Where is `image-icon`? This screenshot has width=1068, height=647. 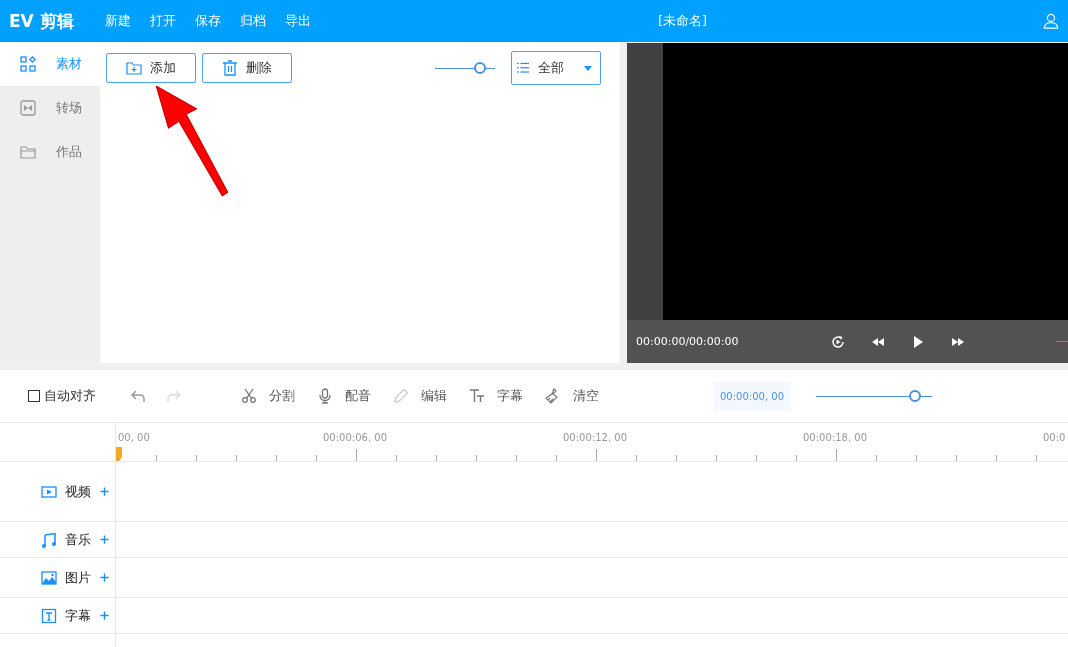 image-icon is located at coordinates (49, 577).